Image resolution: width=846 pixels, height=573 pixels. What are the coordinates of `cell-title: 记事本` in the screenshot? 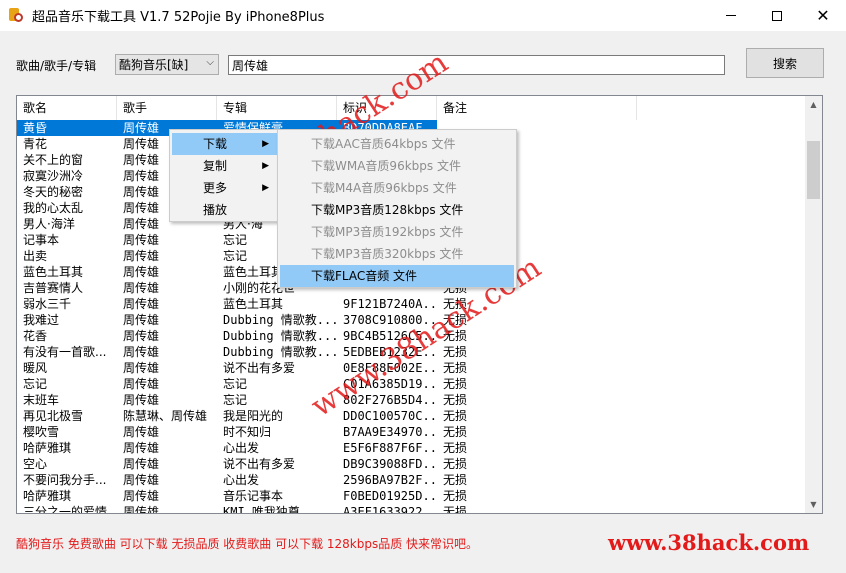 It's located at (41, 240).